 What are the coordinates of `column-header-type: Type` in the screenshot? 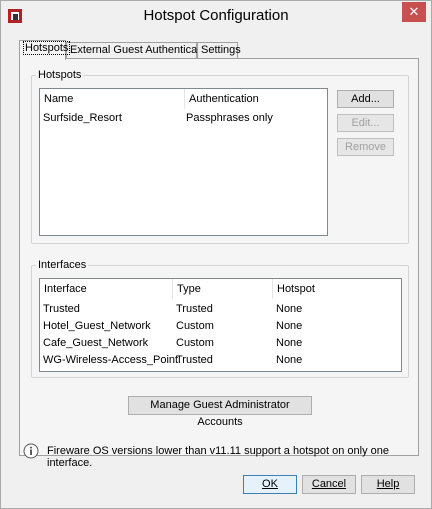 It's located at (223, 289).